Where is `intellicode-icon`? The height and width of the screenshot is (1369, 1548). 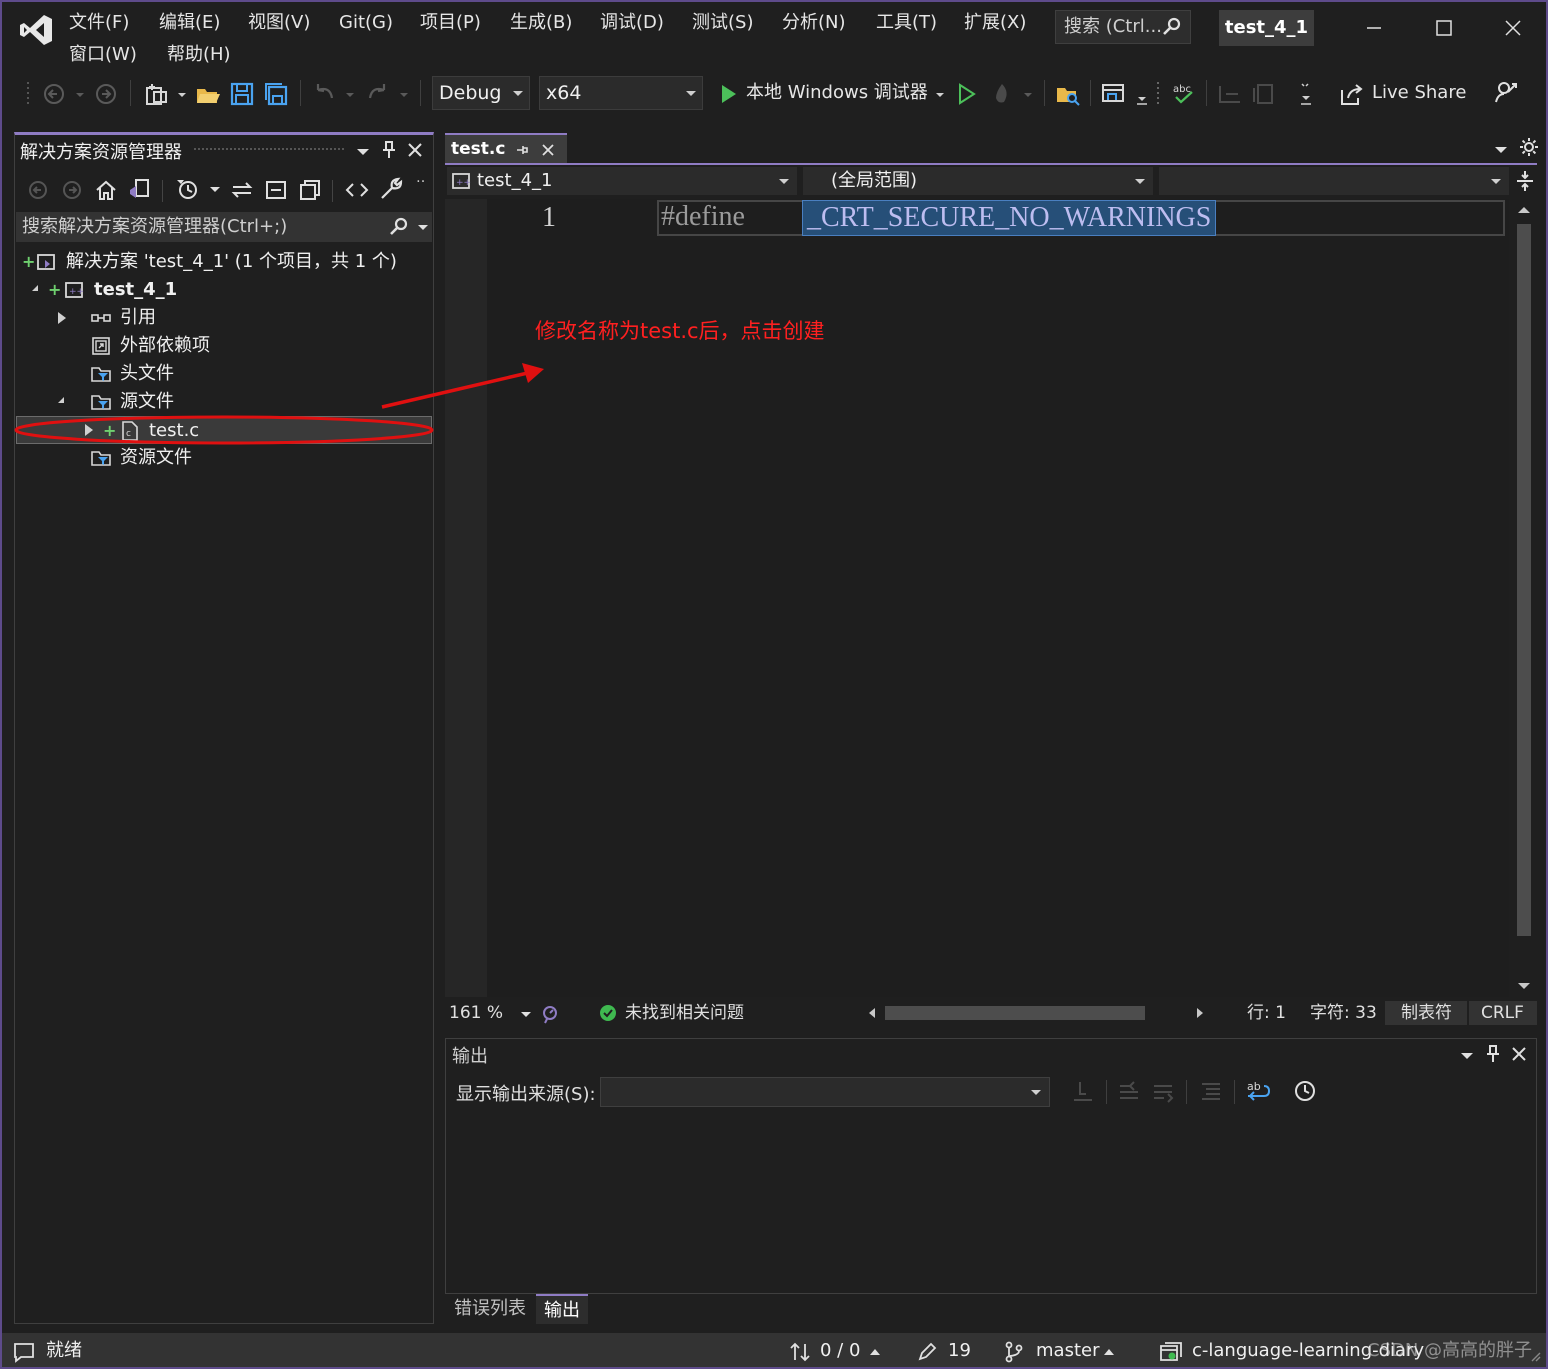
intellicode-icon is located at coordinates (550, 1014).